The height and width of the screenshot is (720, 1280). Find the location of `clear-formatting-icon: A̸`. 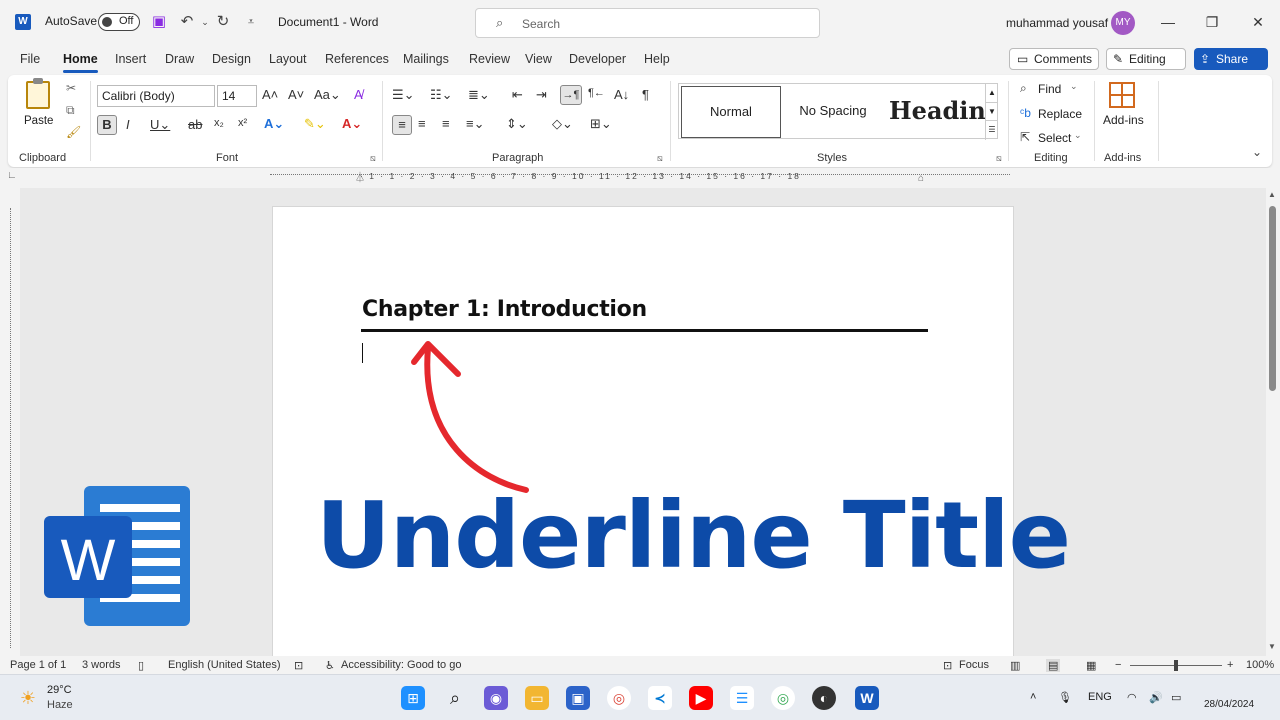

clear-formatting-icon: A̸ is located at coordinates (358, 94).